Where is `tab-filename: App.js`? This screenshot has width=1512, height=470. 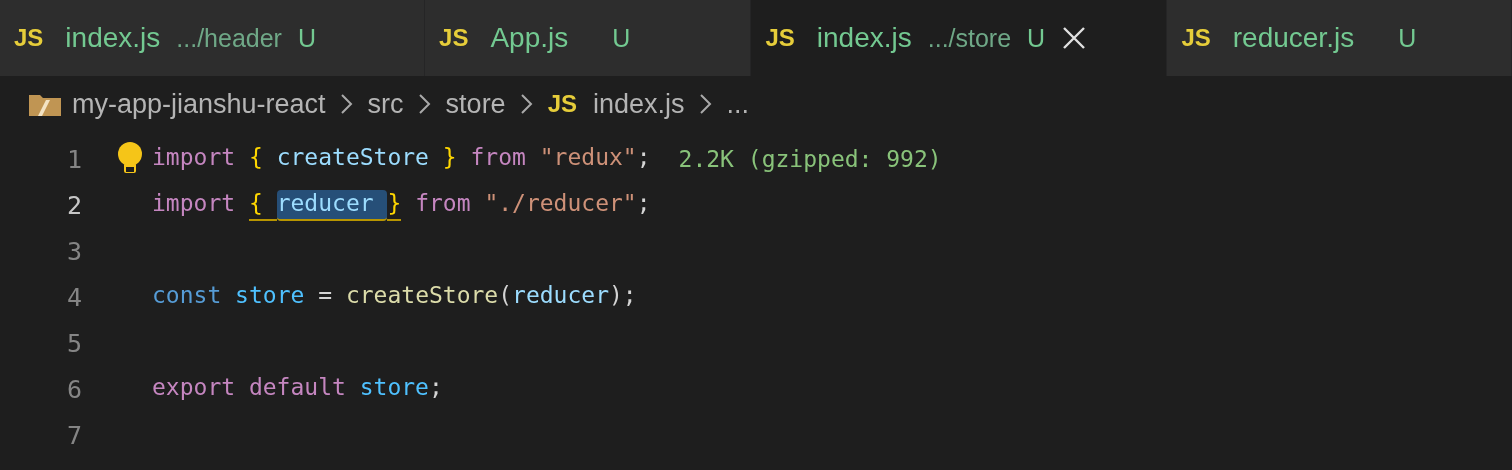 tab-filename: App.js is located at coordinates (529, 38).